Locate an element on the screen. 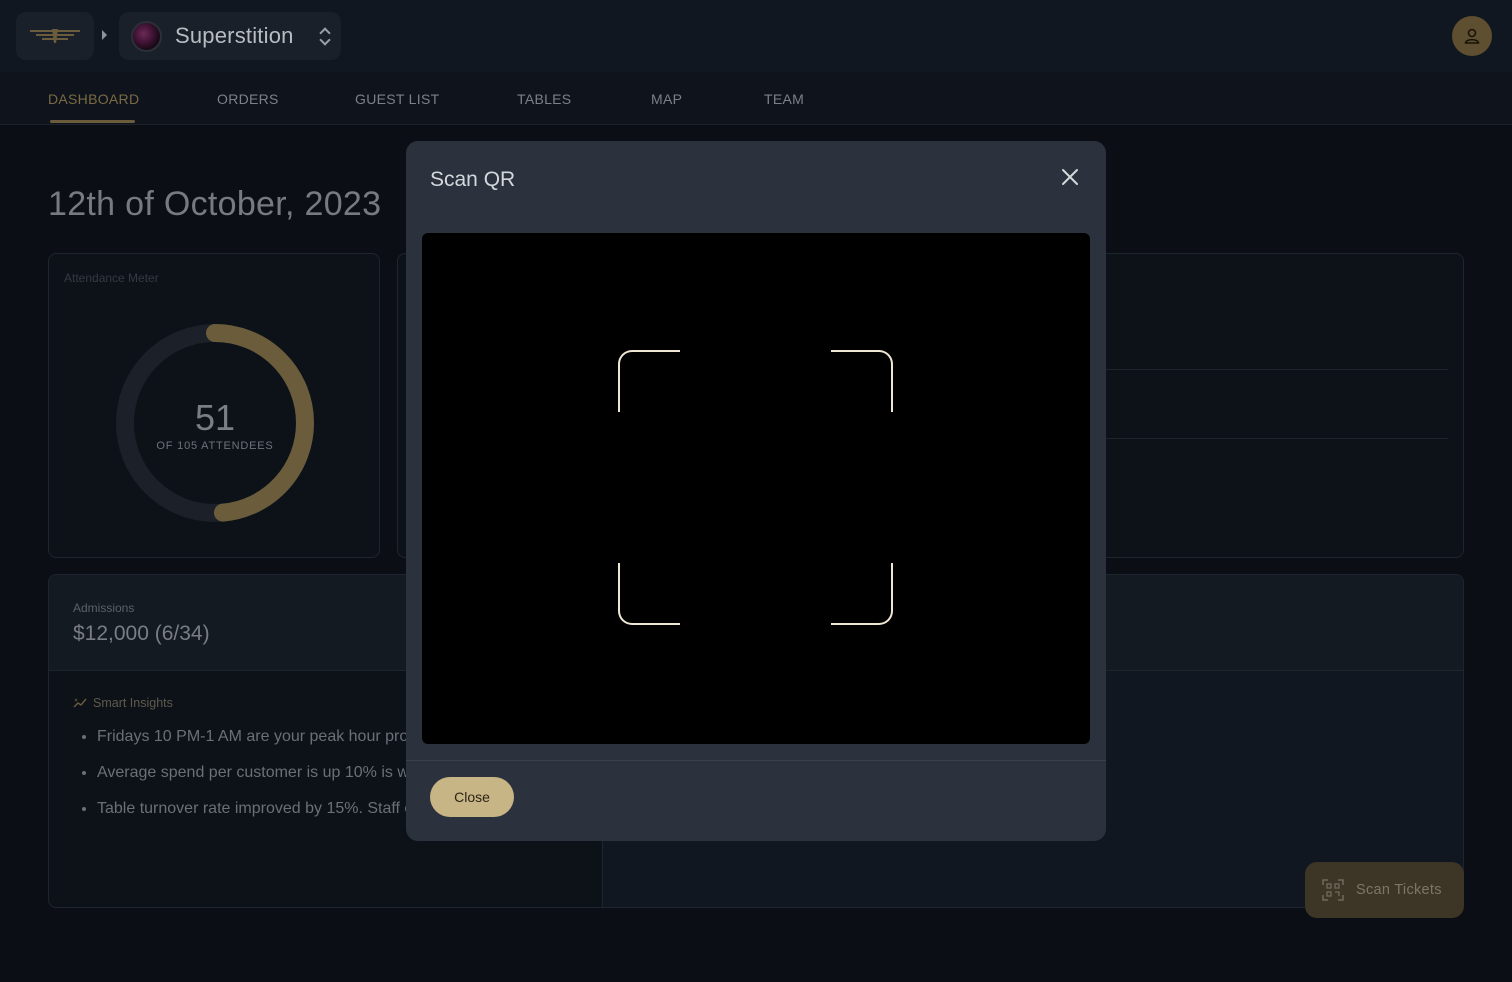 Image resolution: width=1512 pixels, height=982 pixels. admissions-value: $12,000 (6/34) is located at coordinates (141, 633).